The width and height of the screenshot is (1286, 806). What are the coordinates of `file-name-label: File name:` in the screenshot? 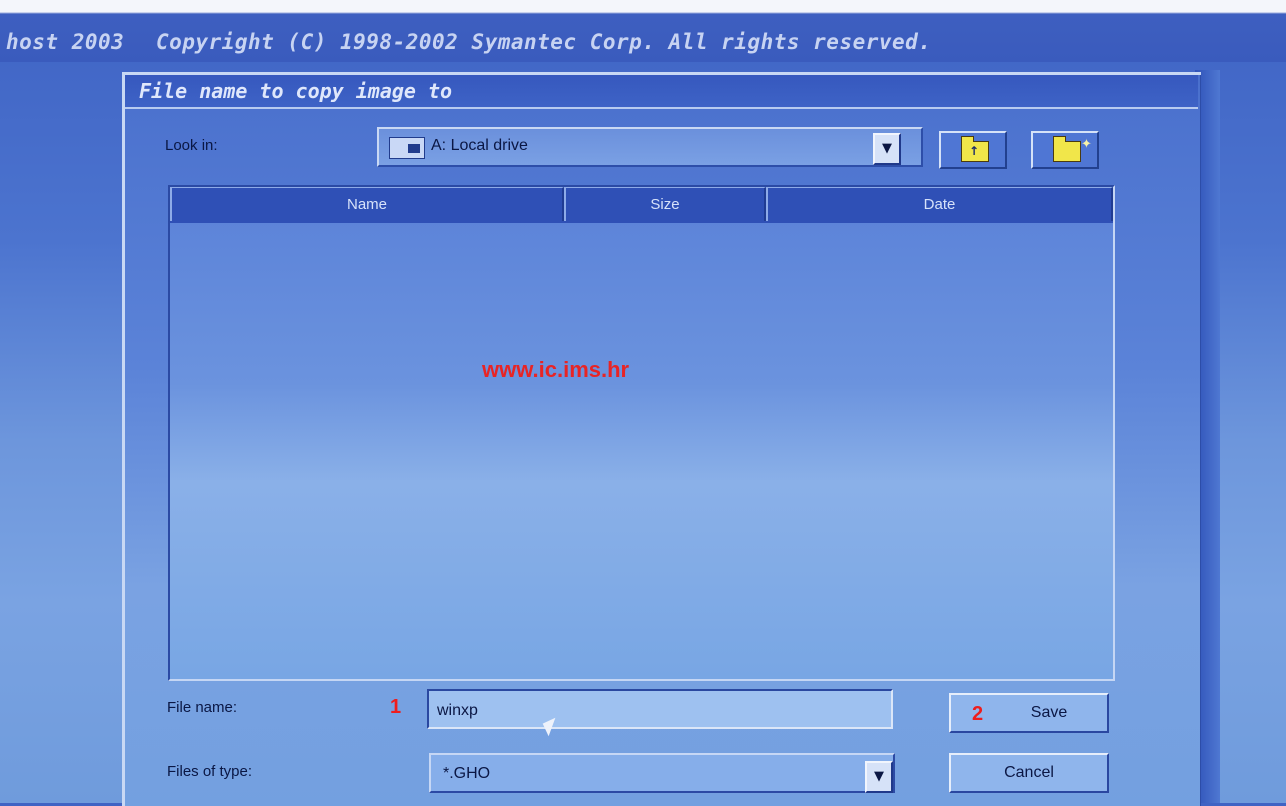 It's located at (202, 707).